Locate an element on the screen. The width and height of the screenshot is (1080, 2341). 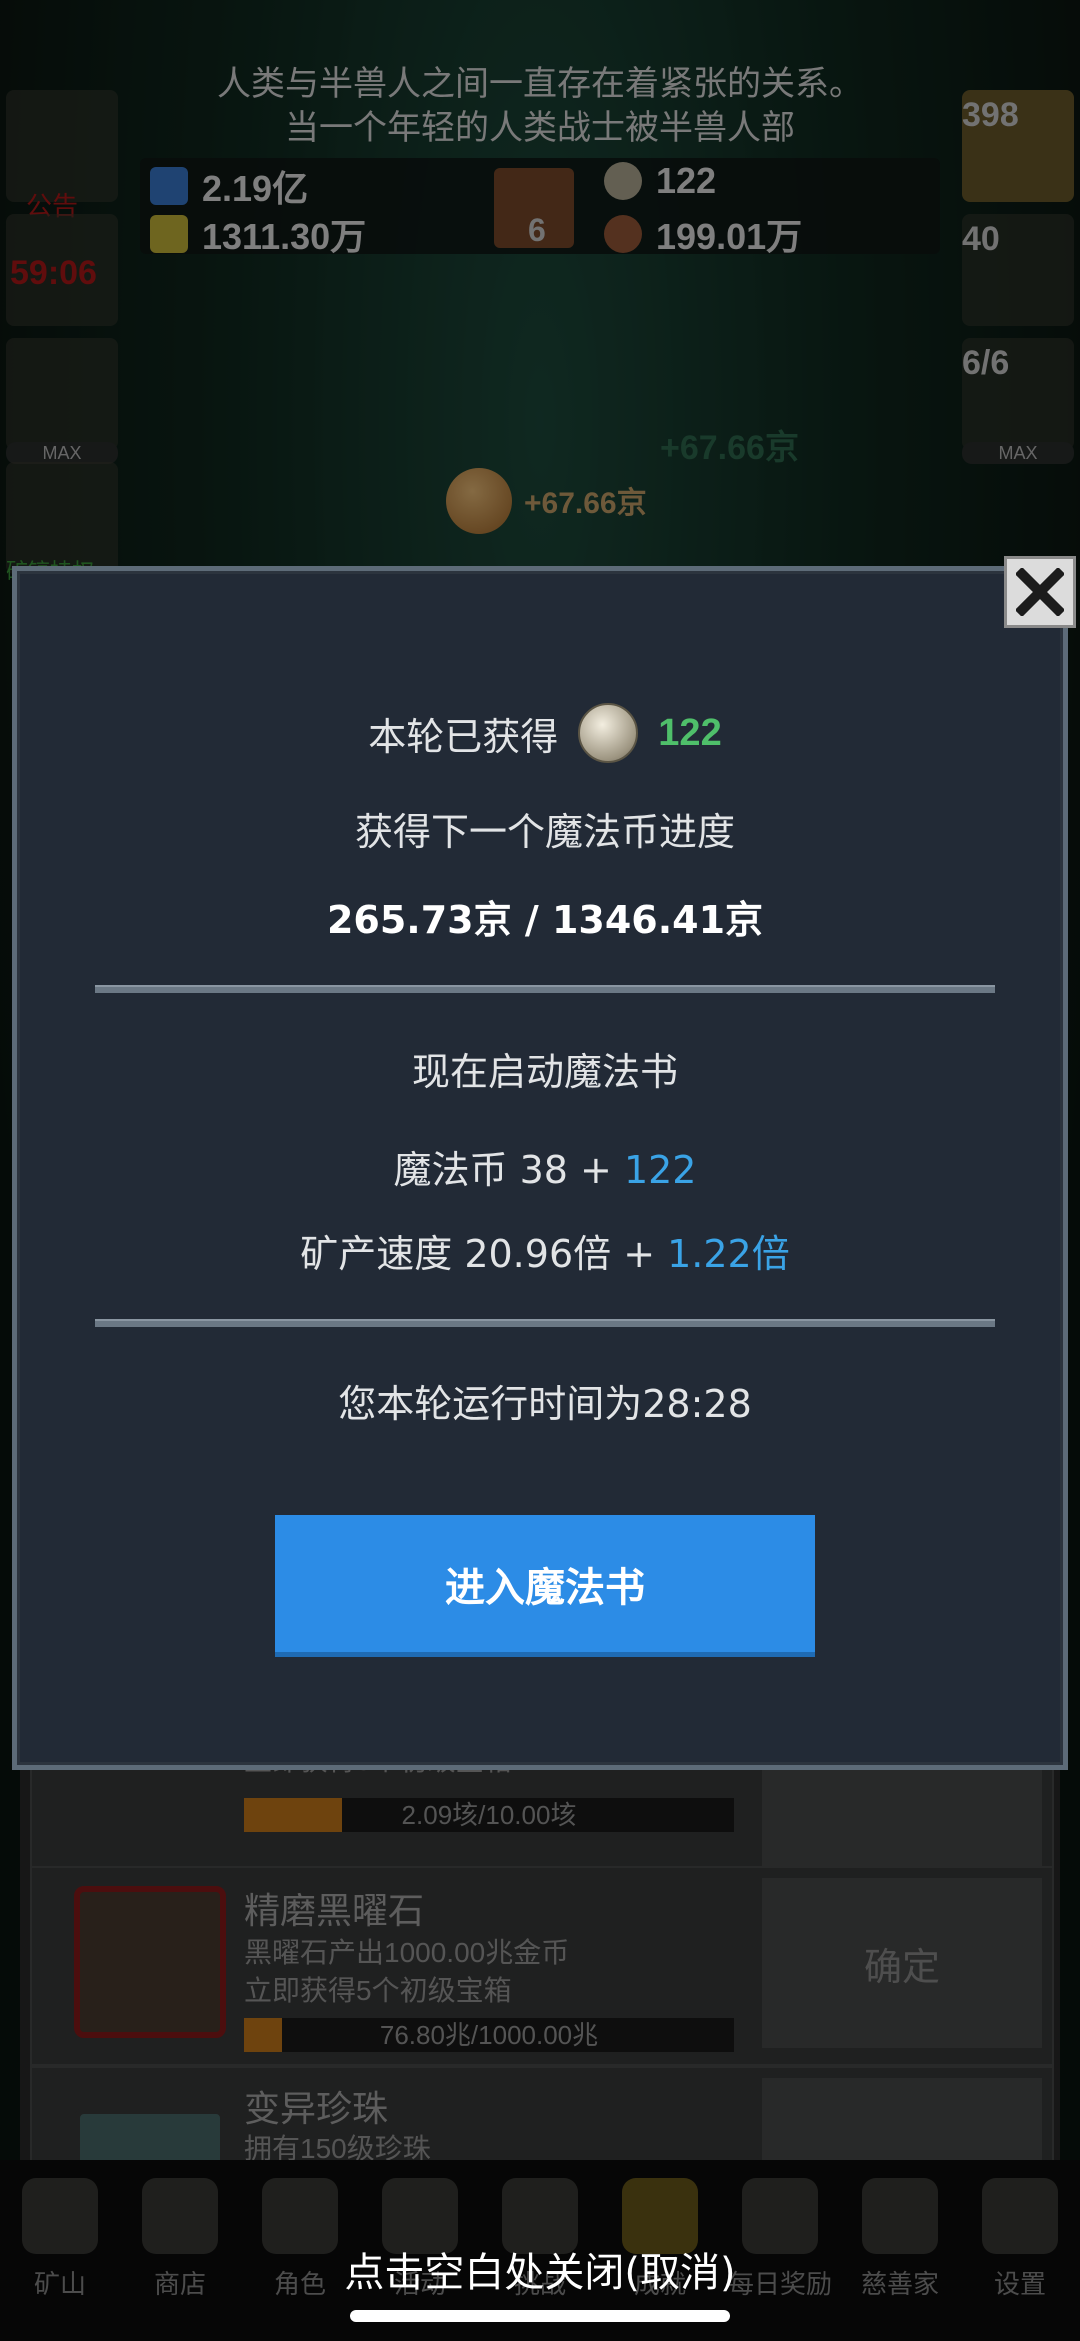
earned-label: 本轮已获得 is located at coordinates (463, 736).